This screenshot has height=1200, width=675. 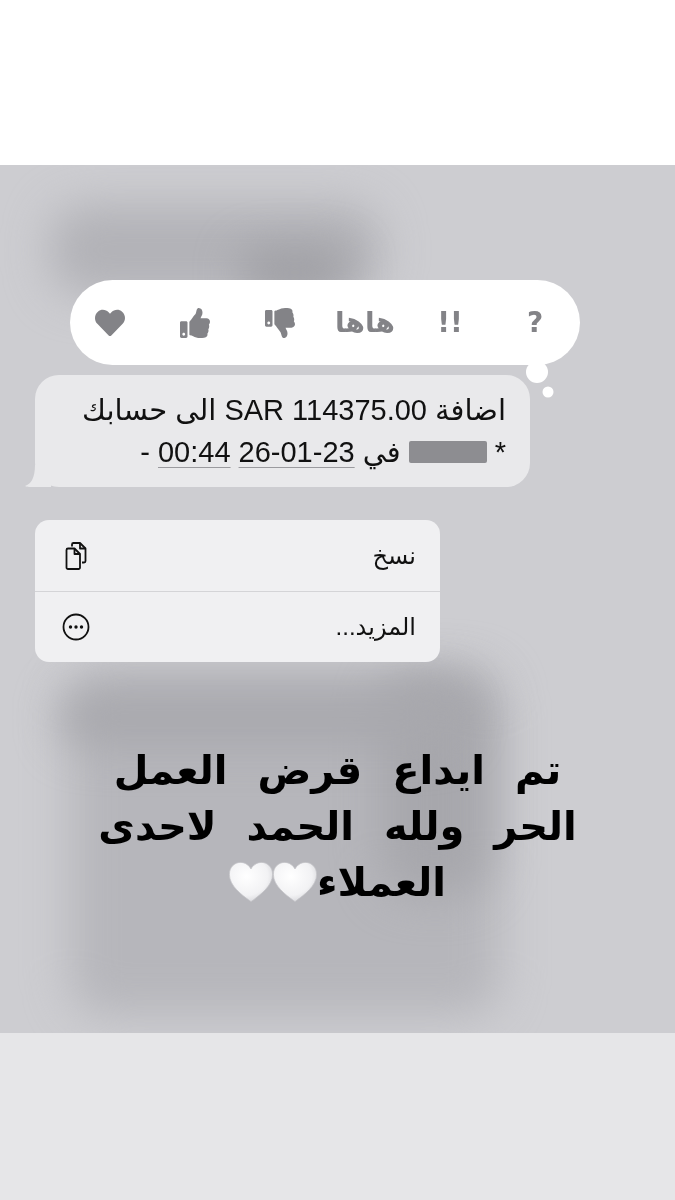 I want to click on menu-item: نسخ, so click(x=237, y=555).